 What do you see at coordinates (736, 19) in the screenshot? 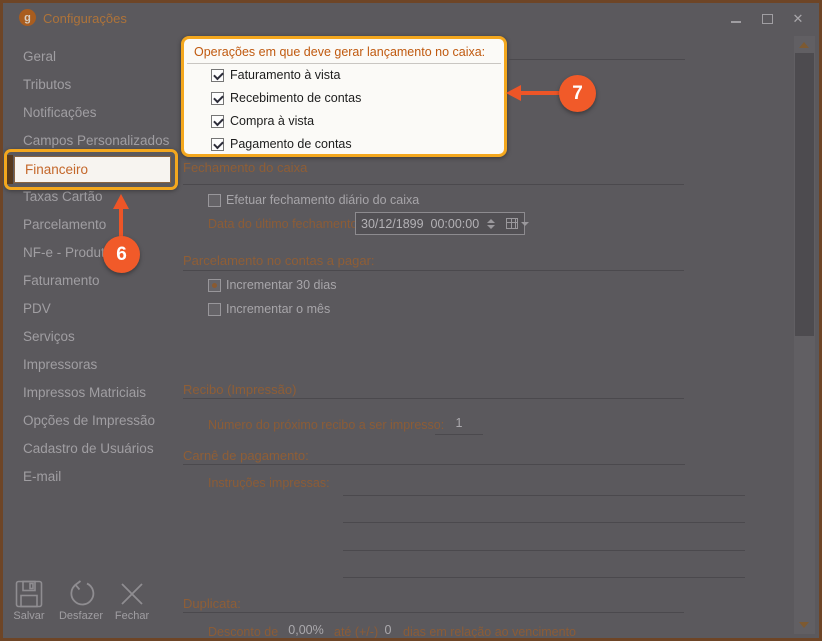
I see `minimize-button` at bounding box center [736, 19].